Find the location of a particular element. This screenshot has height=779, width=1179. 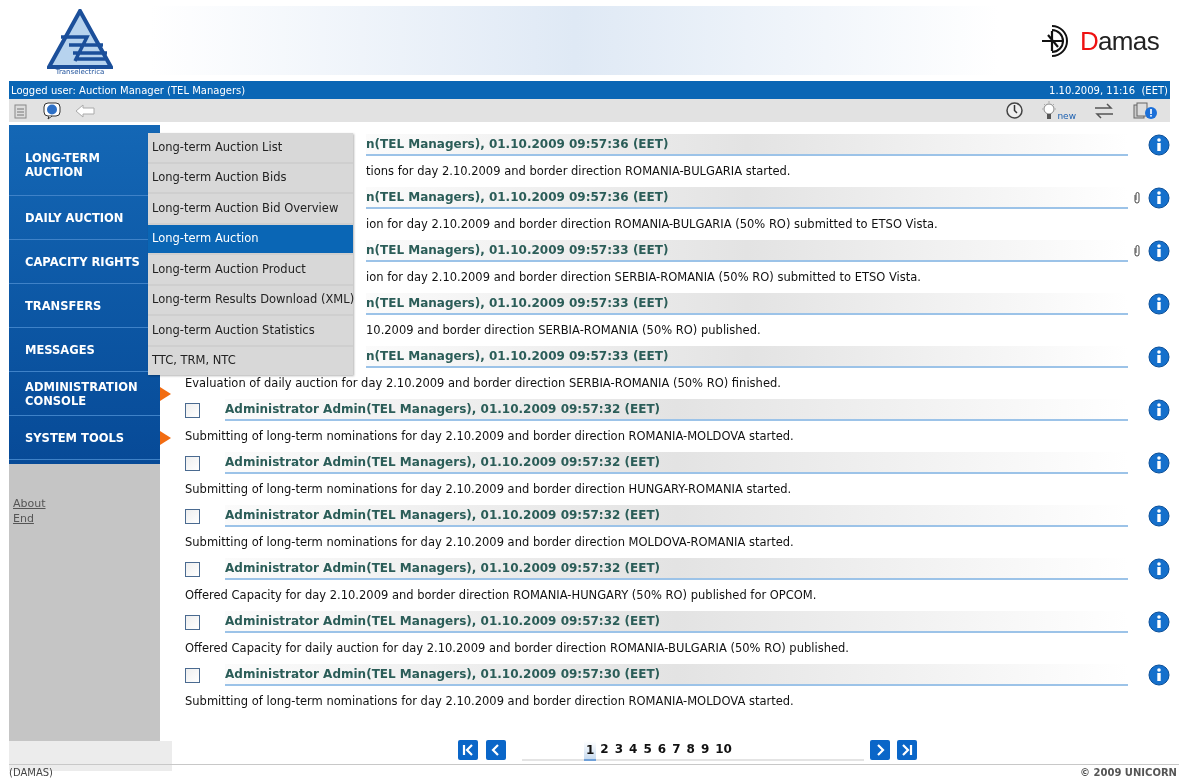

page-link: 6 is located at coordinates (662, 749).